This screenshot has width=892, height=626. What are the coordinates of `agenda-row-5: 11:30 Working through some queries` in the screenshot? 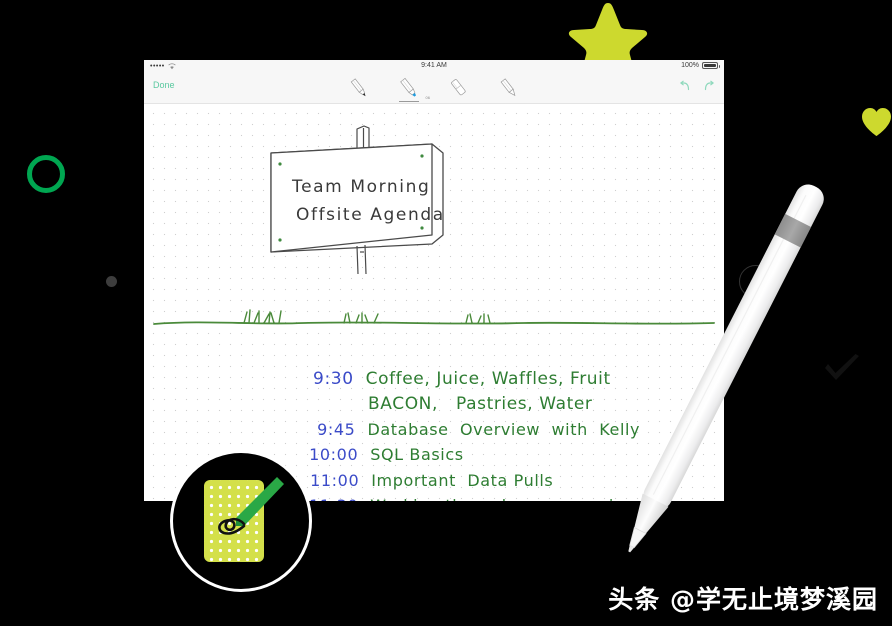 It's located at (454, 489).